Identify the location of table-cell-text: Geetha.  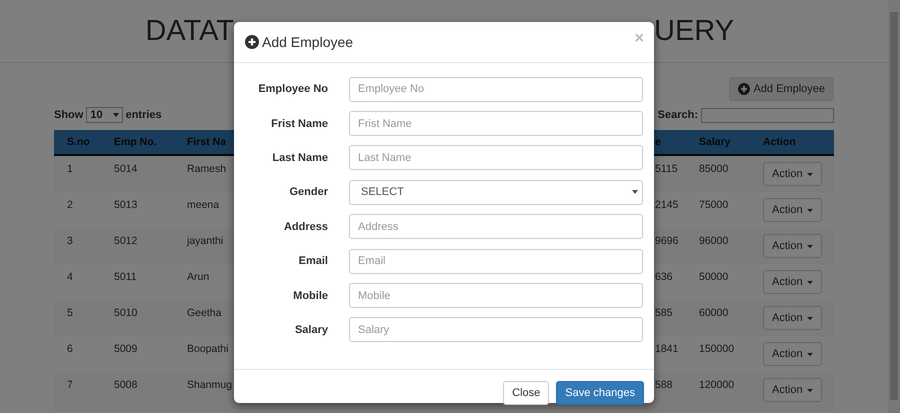
(204, 312).